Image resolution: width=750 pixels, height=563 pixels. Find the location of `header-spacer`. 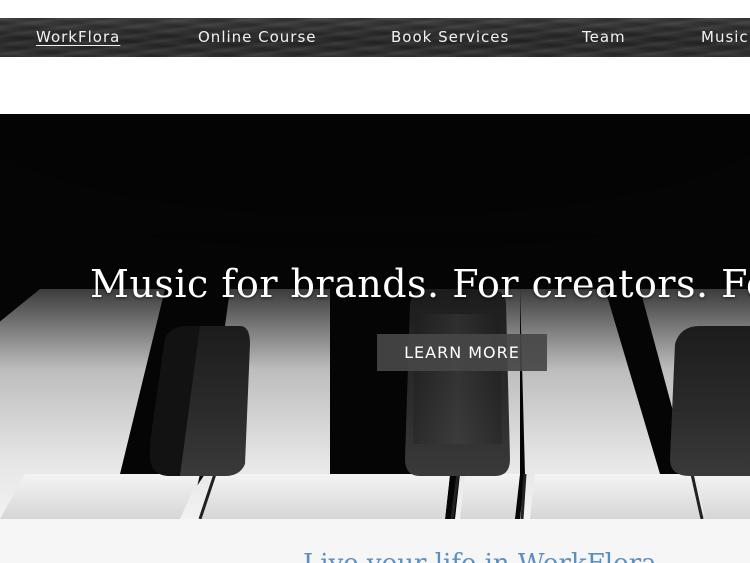

header-spacer is located at coordinates (375, 85).